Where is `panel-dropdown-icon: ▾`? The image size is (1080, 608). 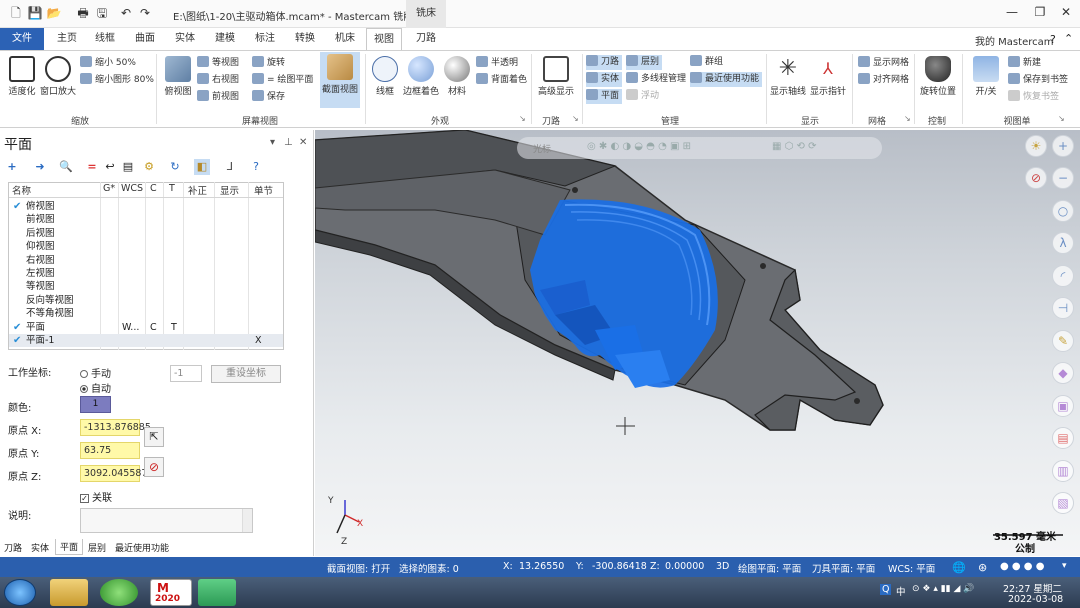
panel-dropdown-icon: ▾ is located at coordinates (272, 142).